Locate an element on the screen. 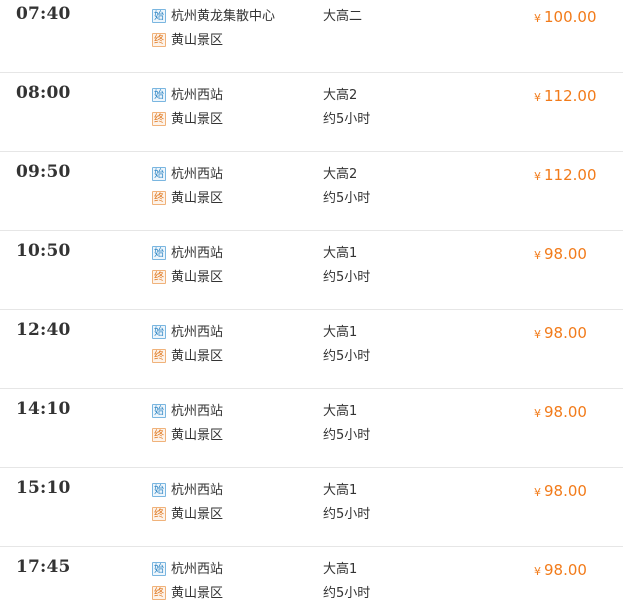 This screenshot has height=614, width=623. schedule-row: 12:40 始杭州西站 终黄山景区 大高1 约5小时 ¥98.00 is located at coordinates (311, 349).